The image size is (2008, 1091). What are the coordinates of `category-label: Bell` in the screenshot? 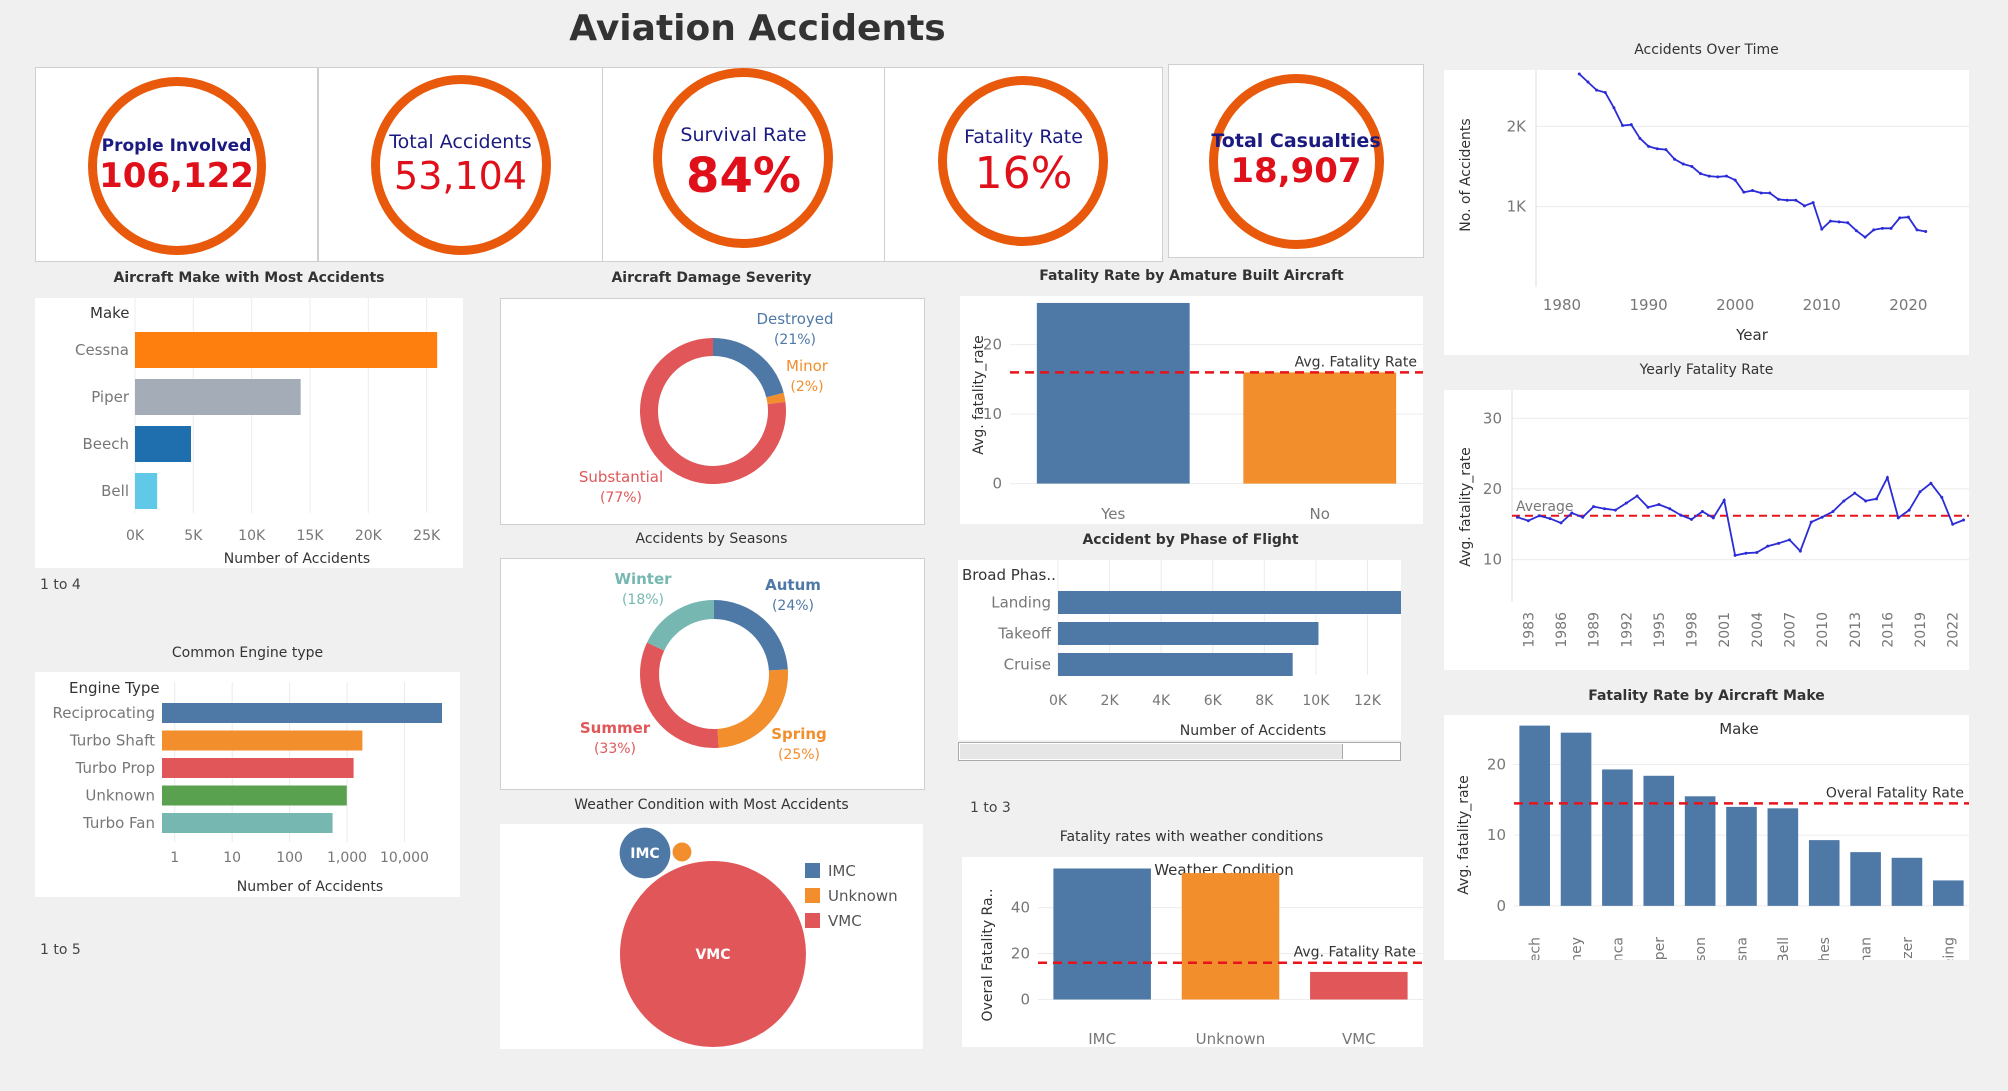 It's located at (115, 491).